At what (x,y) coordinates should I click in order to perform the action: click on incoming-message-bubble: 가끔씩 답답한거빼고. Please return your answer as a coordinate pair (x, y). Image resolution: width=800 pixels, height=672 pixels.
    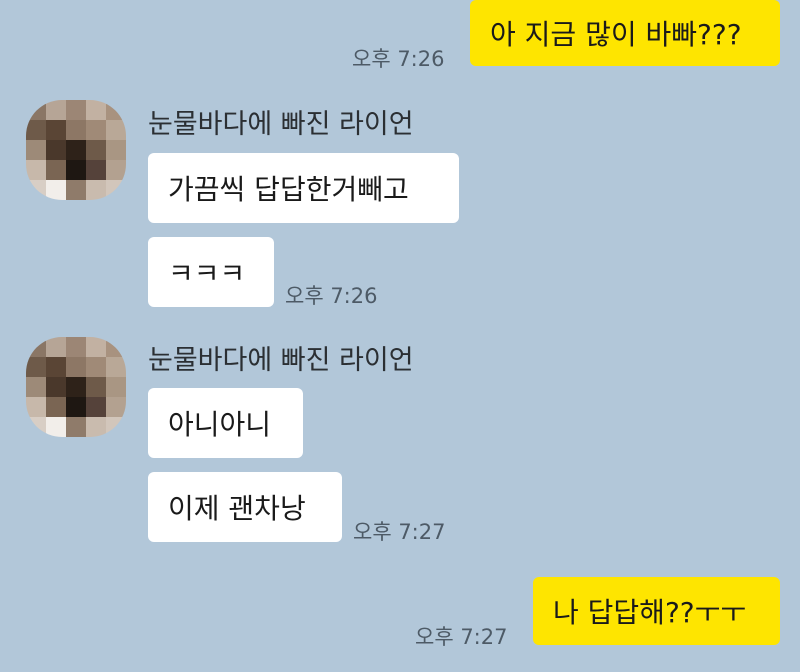
    Looking at the image, I should click on (303, 188).